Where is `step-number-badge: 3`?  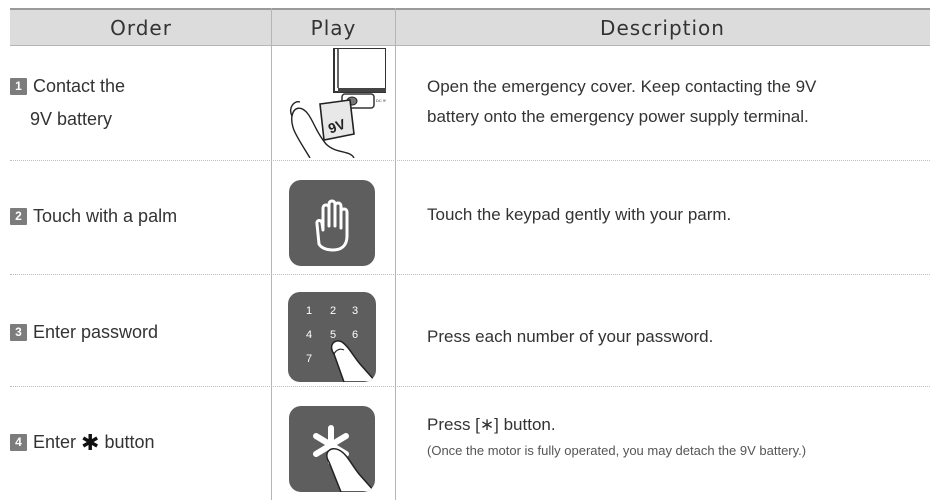 step-number-badge: 3 is located at coordinates (18, 332).